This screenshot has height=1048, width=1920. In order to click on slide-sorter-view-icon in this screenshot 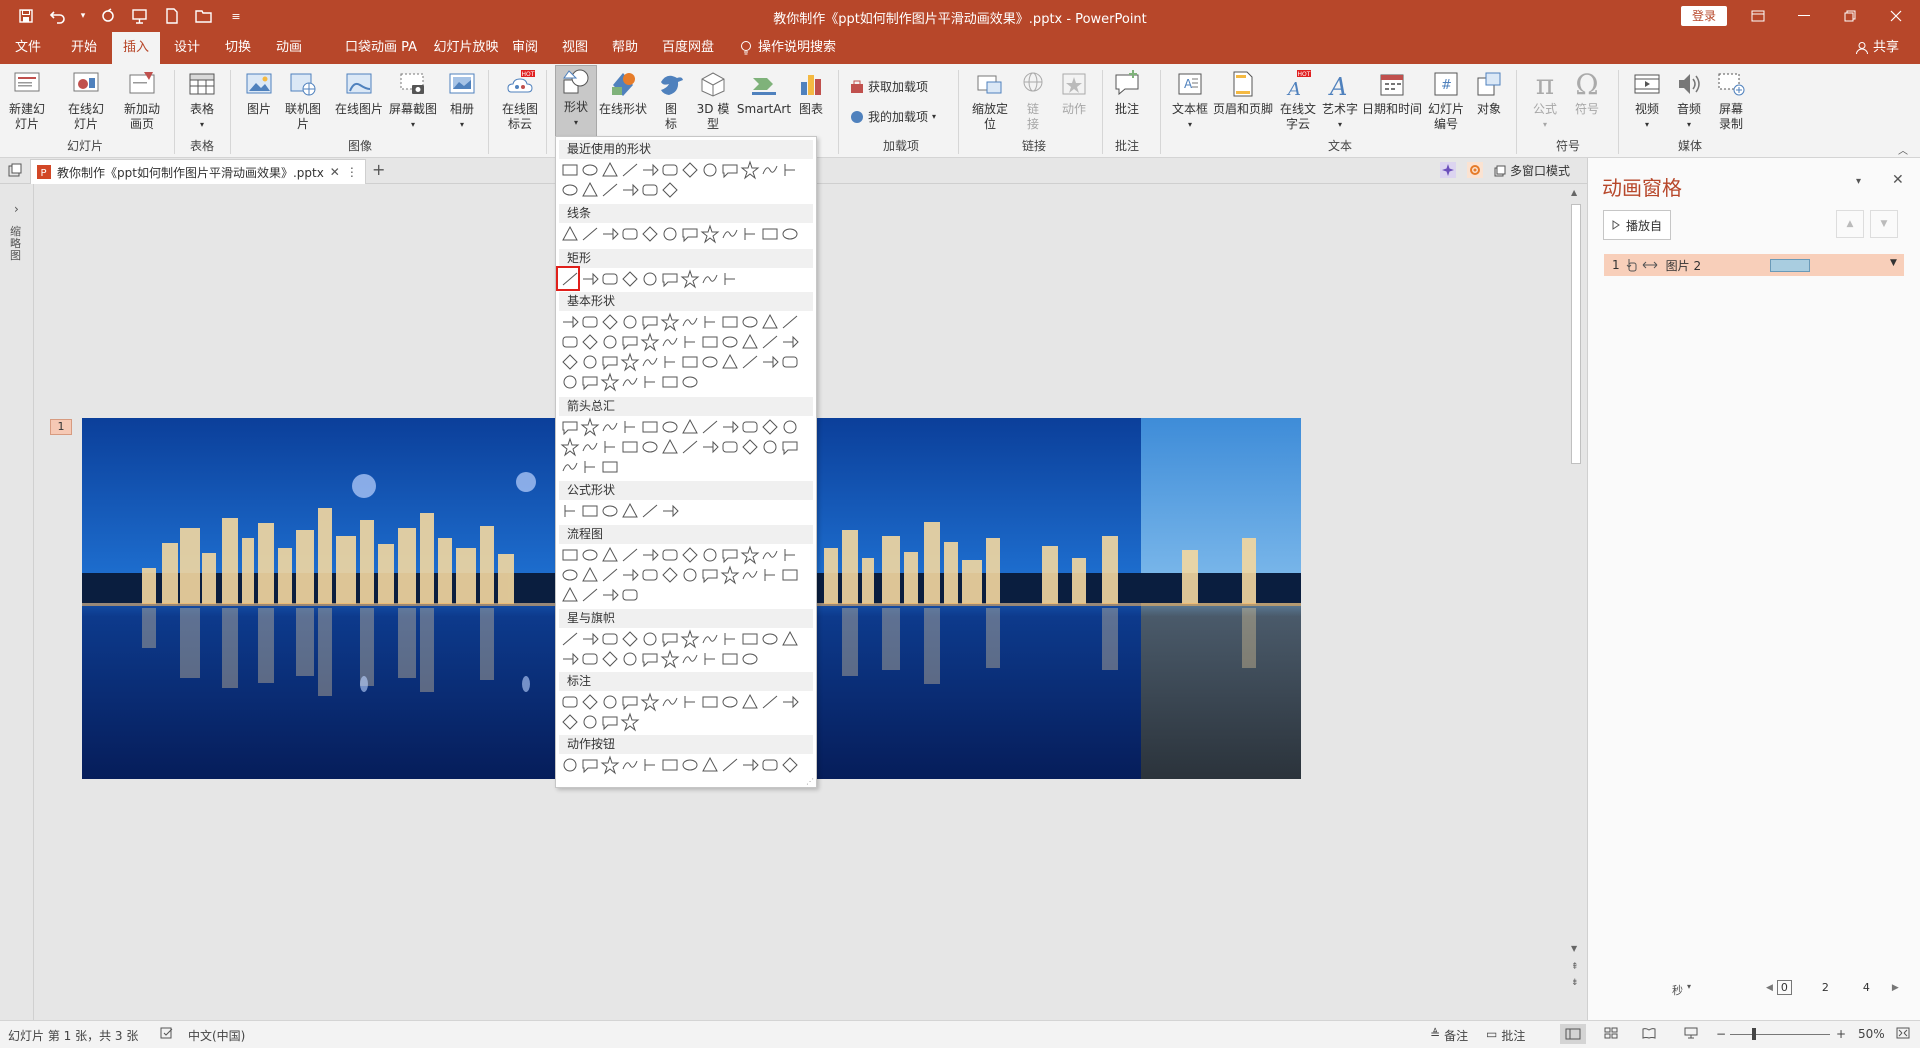, I will do `click(1611, 1034)`.